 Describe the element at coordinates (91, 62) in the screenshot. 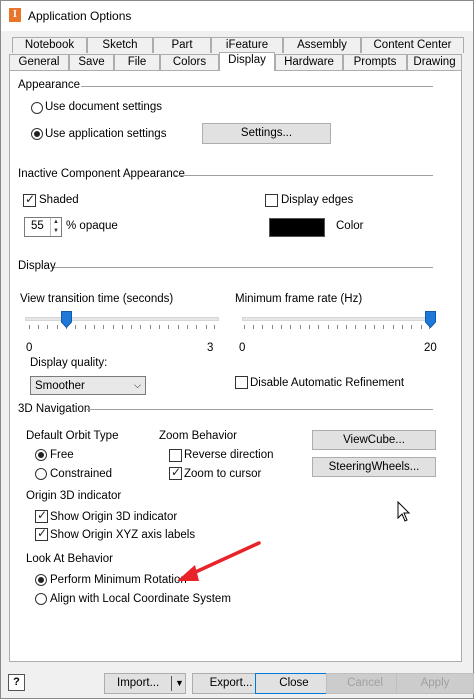

I see `tab-save: Save` at that location.